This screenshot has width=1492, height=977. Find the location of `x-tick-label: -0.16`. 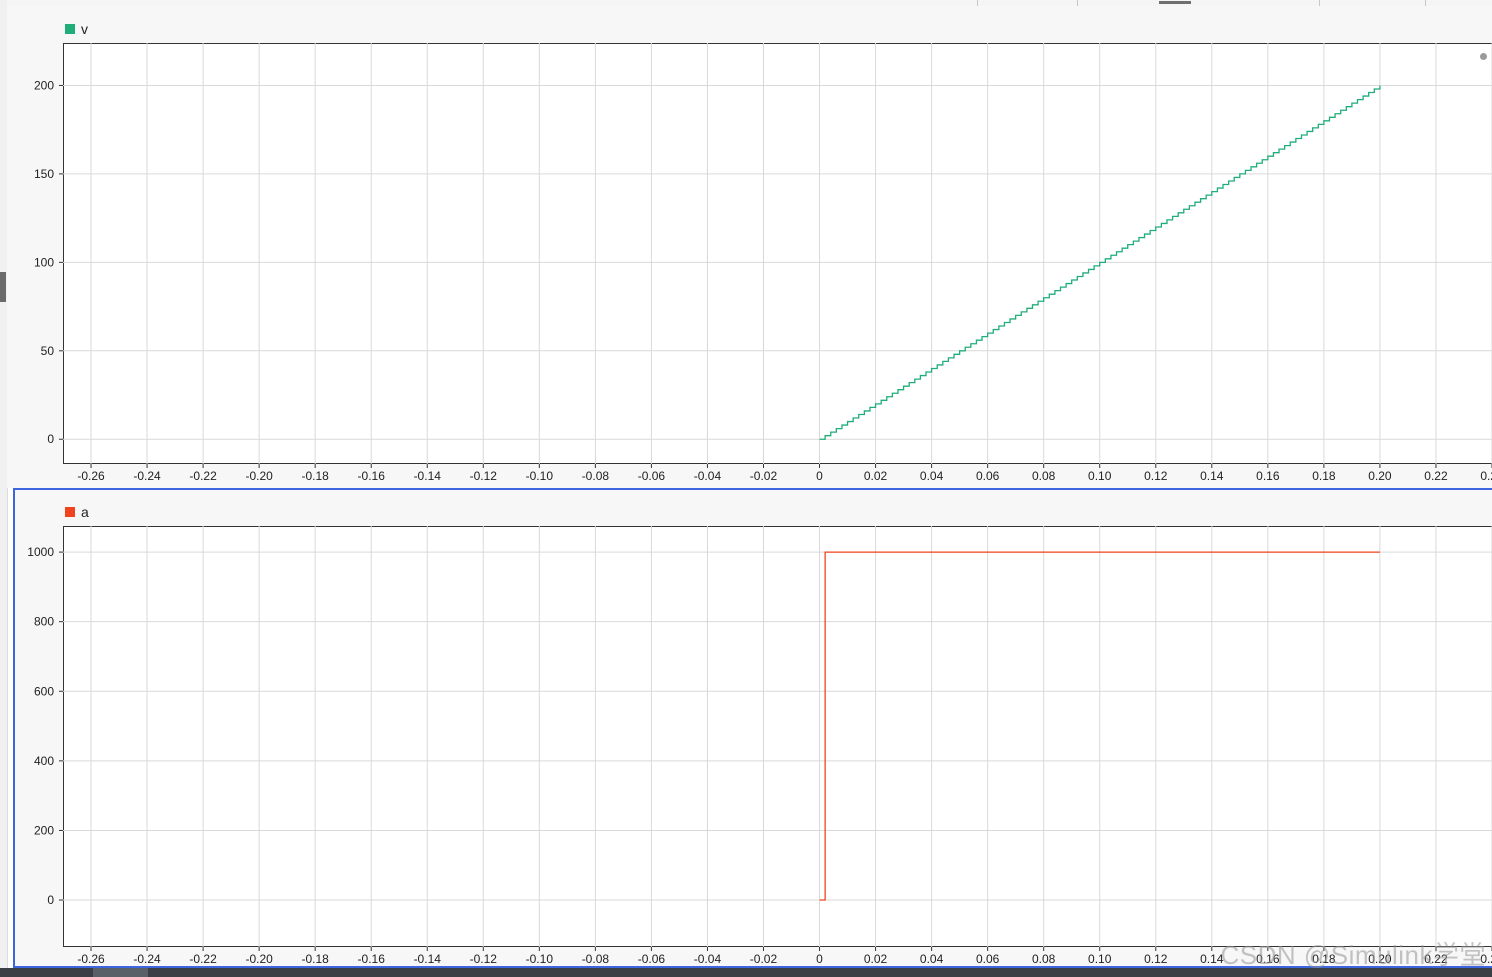

x-tick-label: -0.16 is located at coordinates (372, 476).